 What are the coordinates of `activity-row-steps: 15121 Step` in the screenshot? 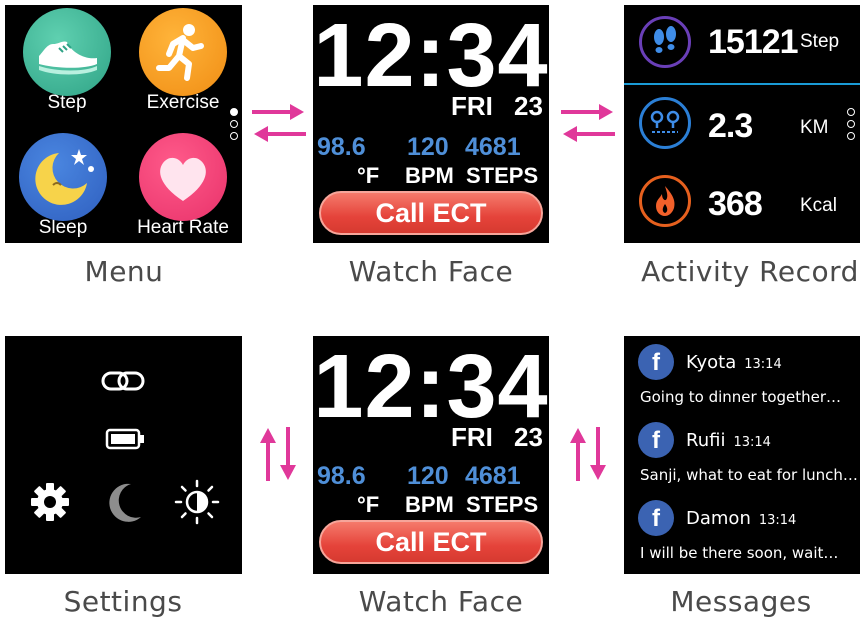 It's located at (742, 43).